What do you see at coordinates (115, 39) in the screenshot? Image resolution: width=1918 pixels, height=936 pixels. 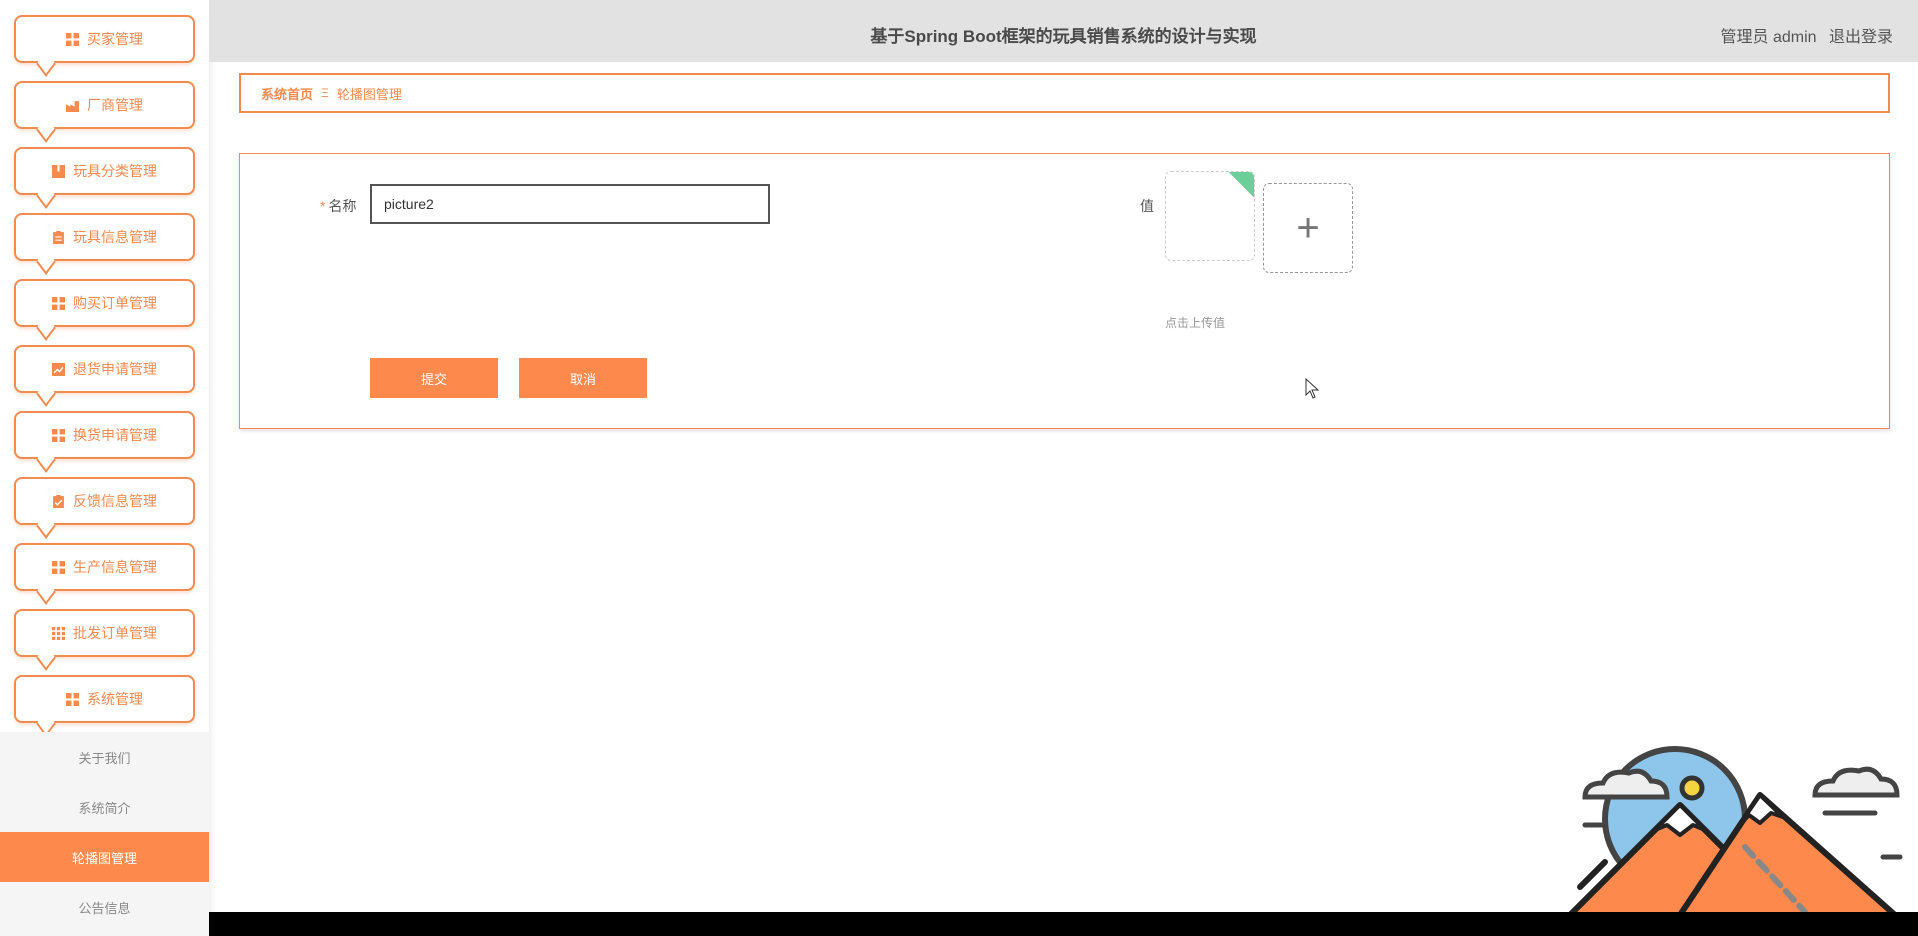 I see `sidebar-item-label: 买家管理` at bounding box center [115, 39].